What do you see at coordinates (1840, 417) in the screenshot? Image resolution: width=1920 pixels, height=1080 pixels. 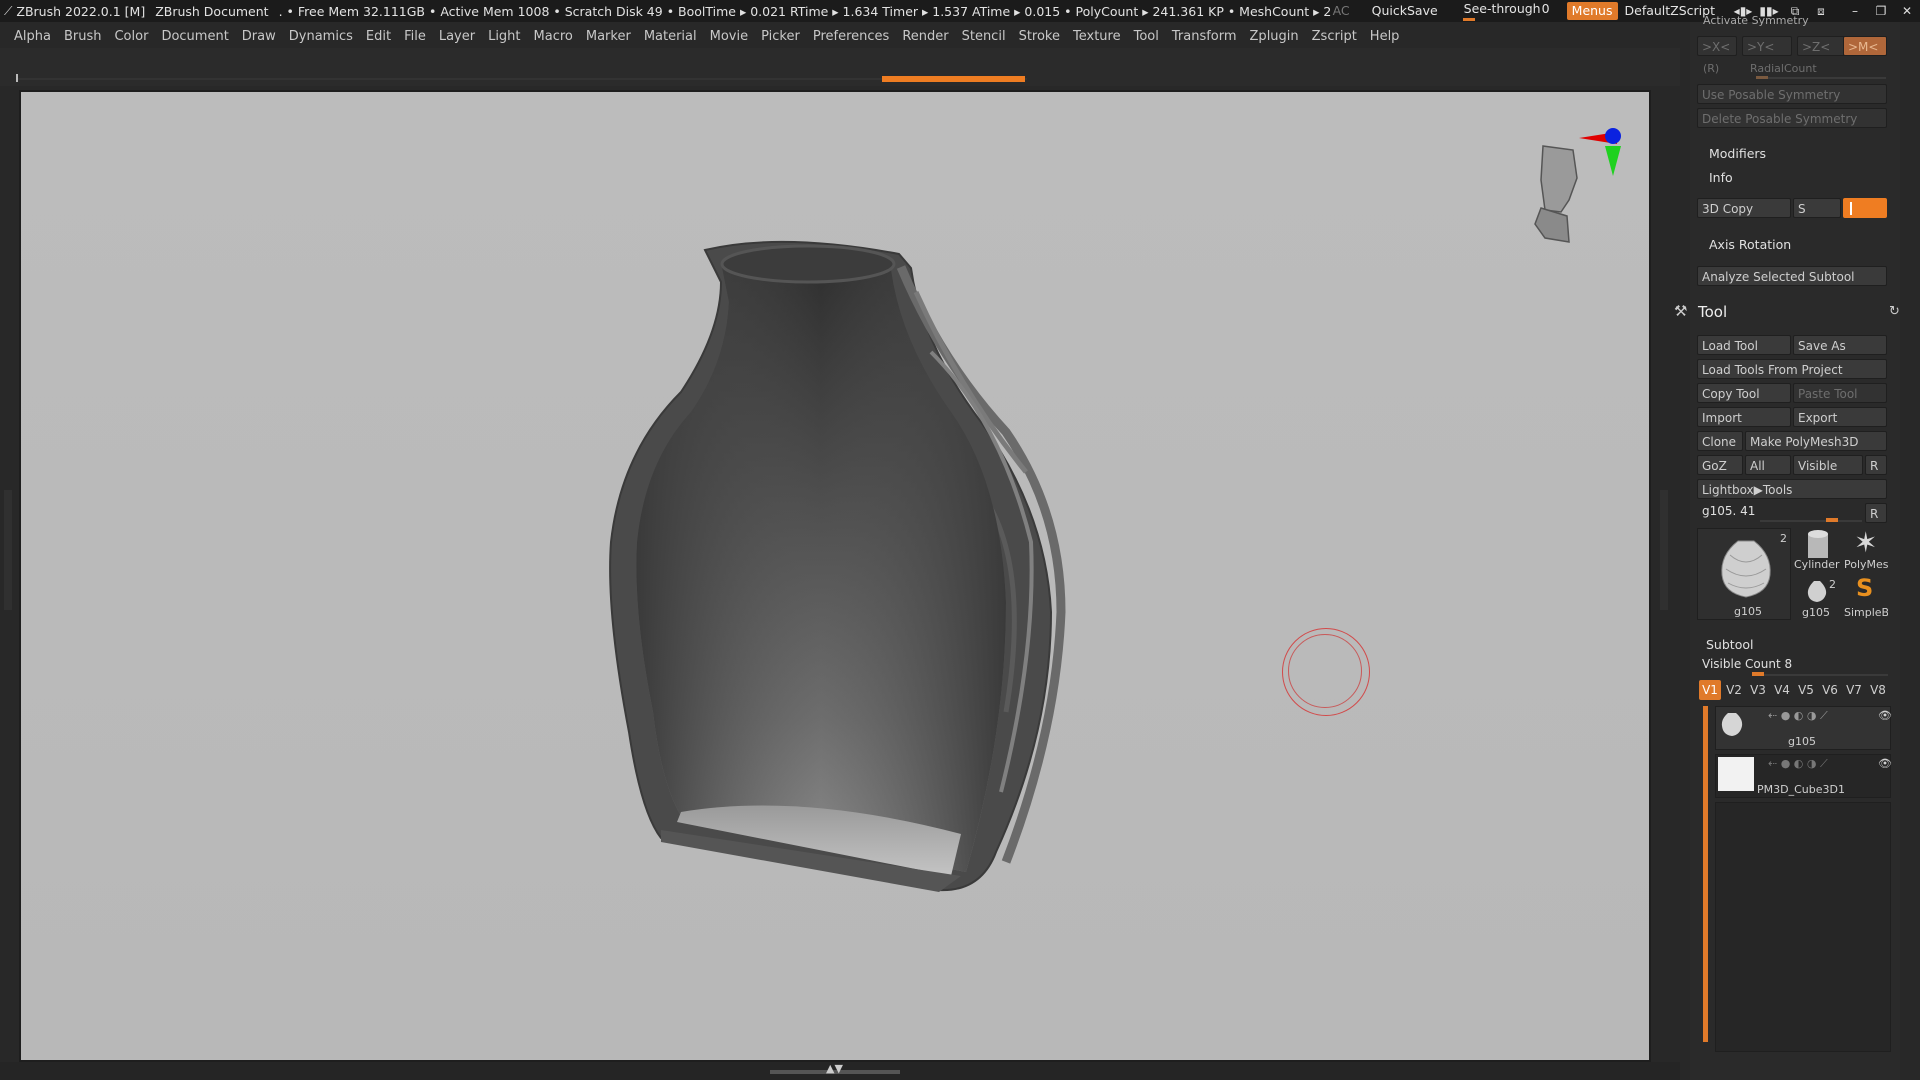 I see `export-button: Export` at bounding box center [1840, 417].